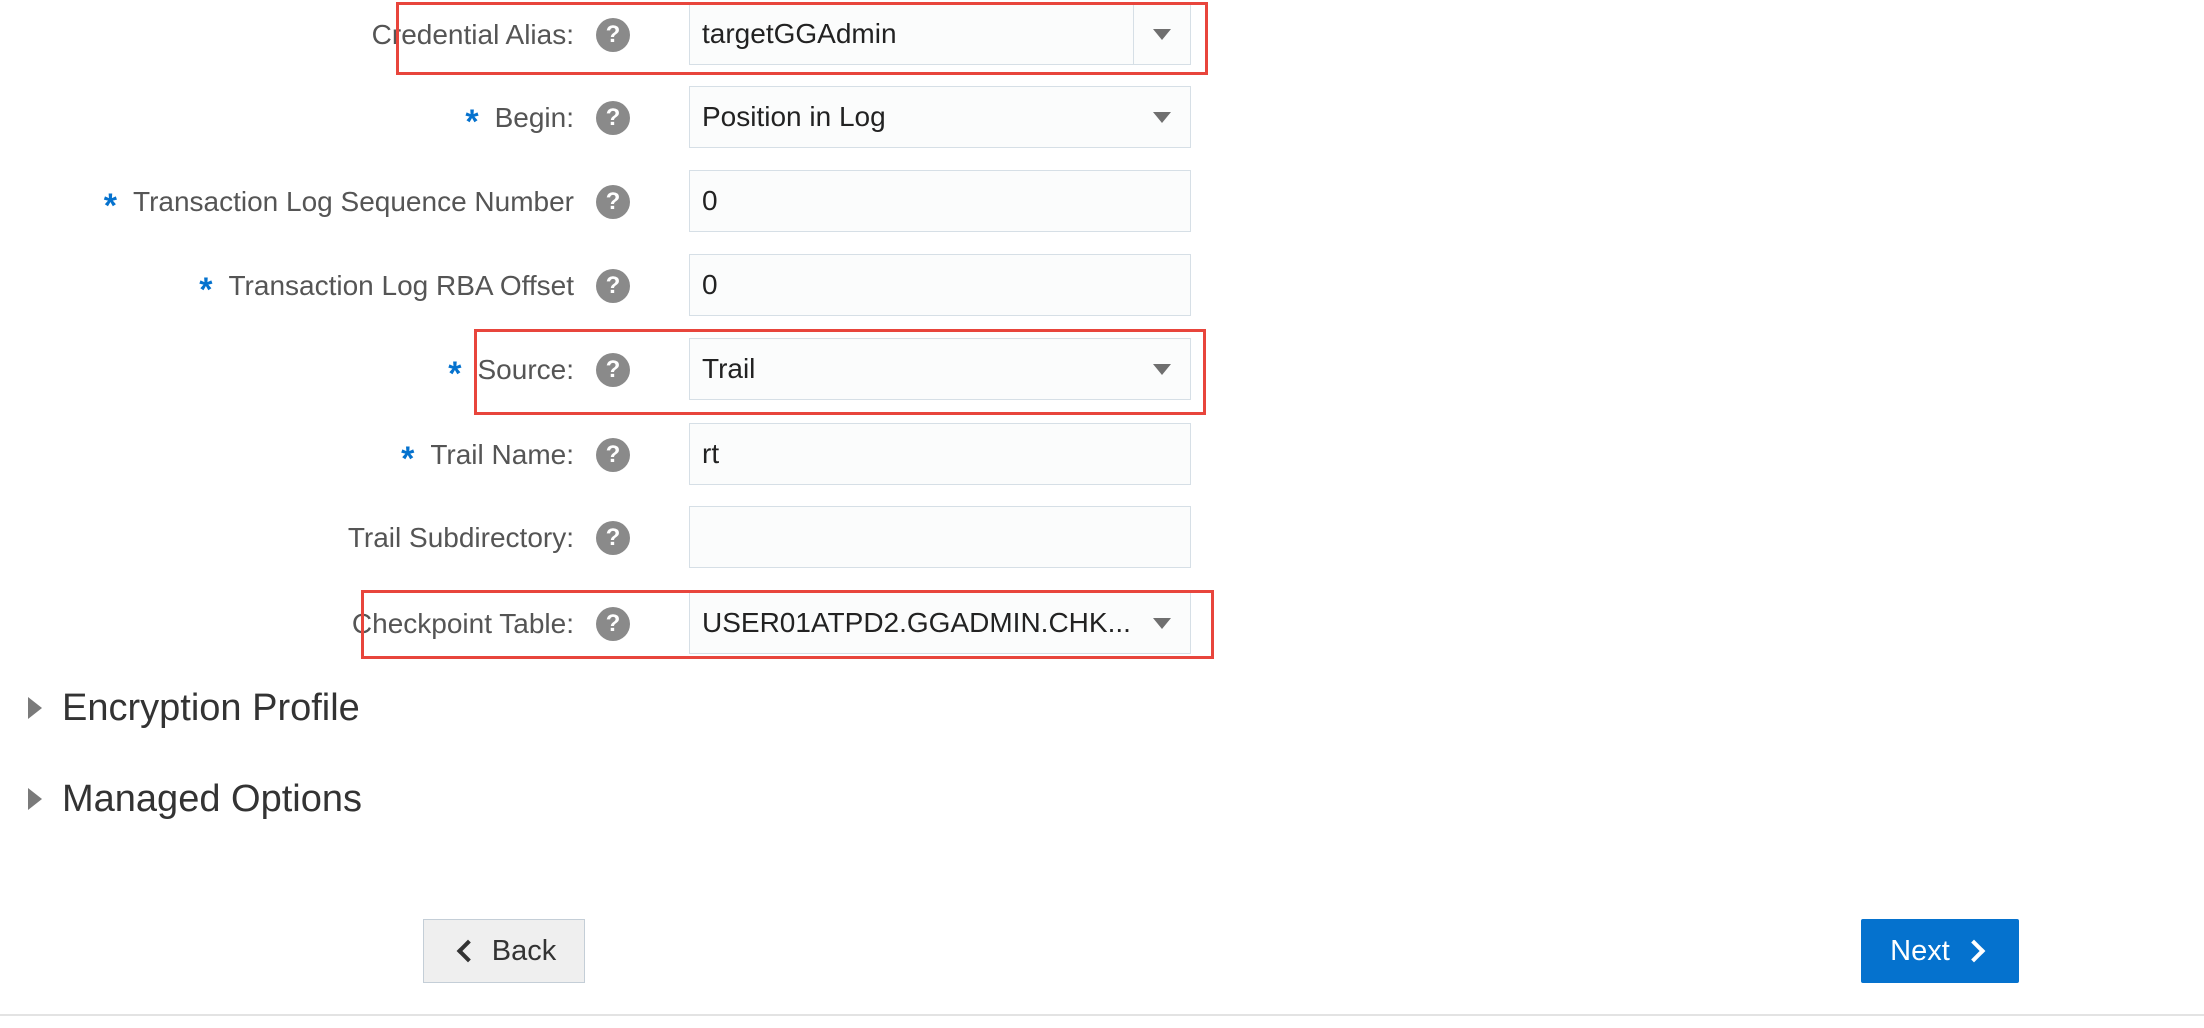 This screenshot has height=1028, width=2204. What do you see at coordinates (940, 454) in the screenshot?
I see `trail-name-input: rt` at bounding box center [940, 454].